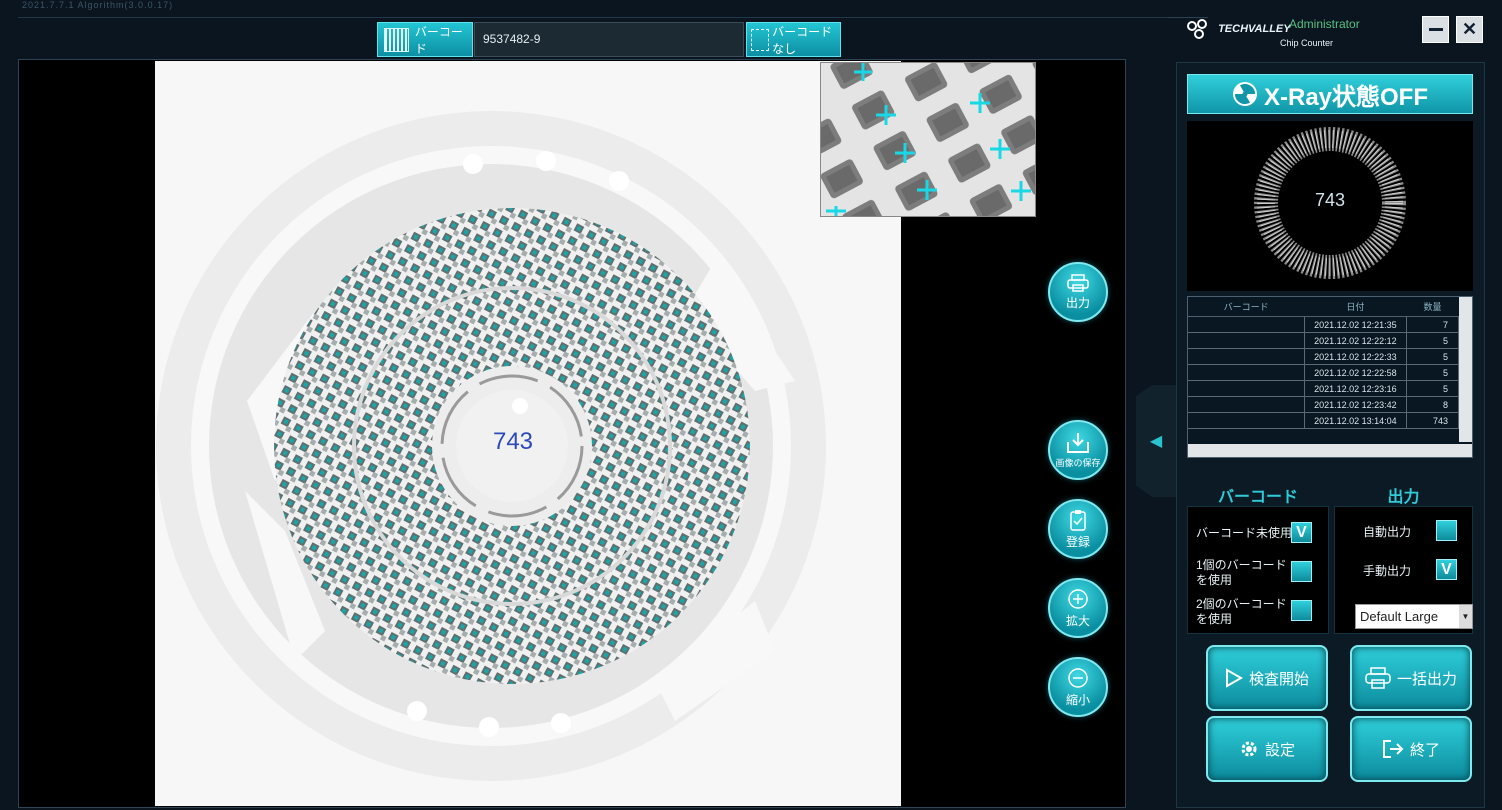 The height and width of the screenshot is (810, 1502). Describe the element at coordinates (1403, 497) in the screenshot. I see `output-section-title: 出力` at that location.